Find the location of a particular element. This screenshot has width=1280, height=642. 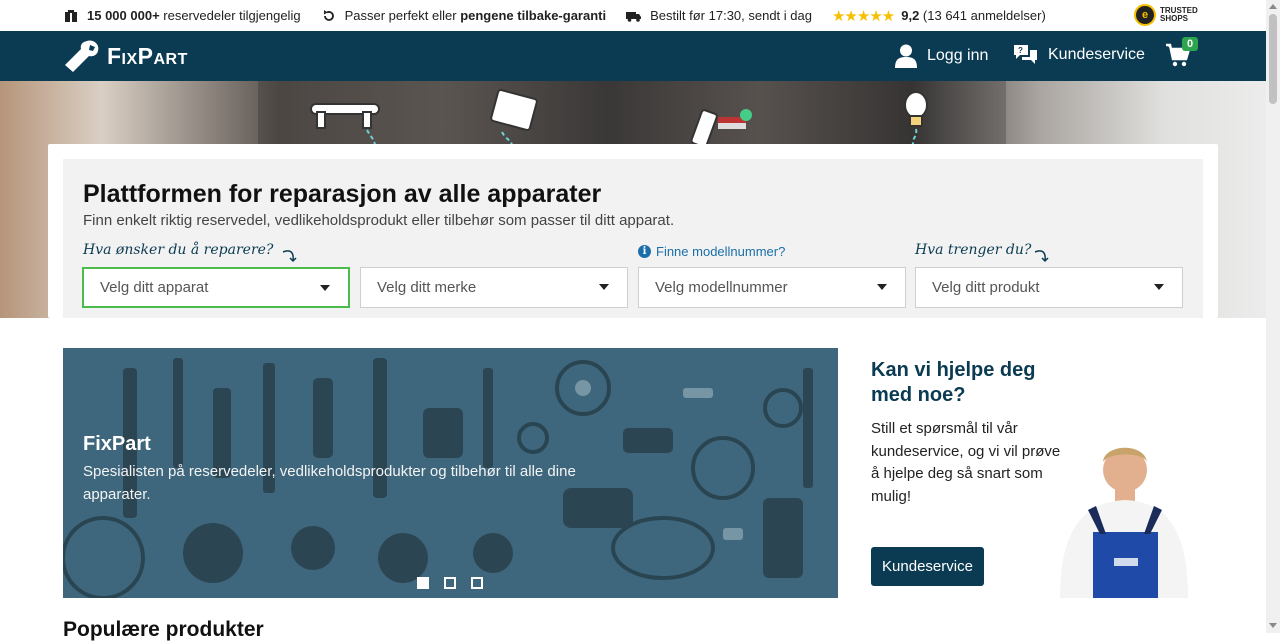

rating-count: (13 641 anmeldelser) is located at coordinates (982, 15).